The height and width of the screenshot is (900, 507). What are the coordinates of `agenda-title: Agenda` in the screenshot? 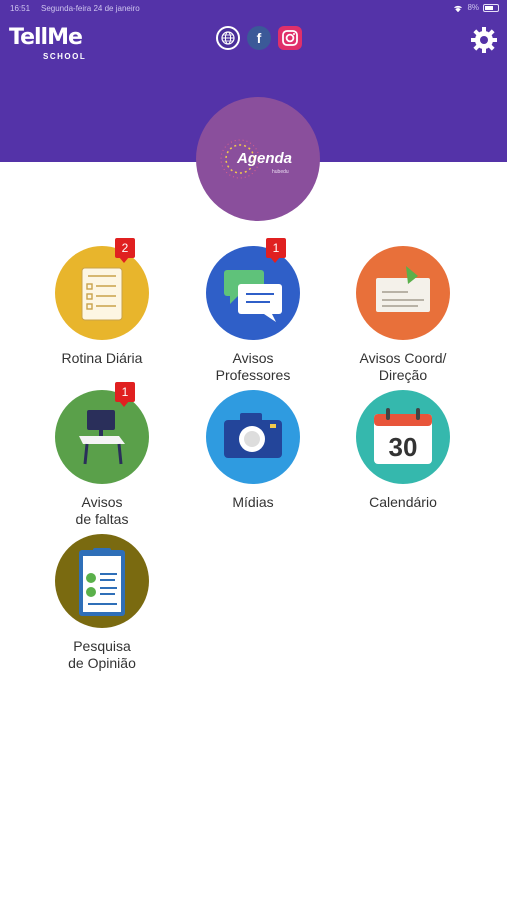 It's located at (265, 158).